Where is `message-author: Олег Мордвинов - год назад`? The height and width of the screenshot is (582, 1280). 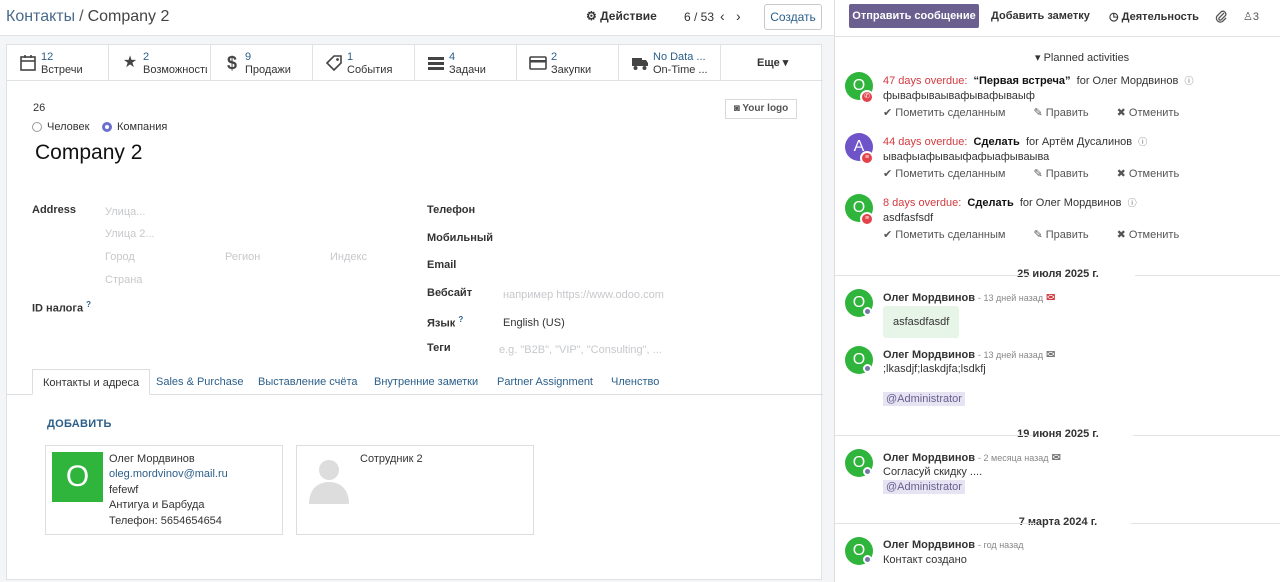
message-author: Олег Мордвинов - год назад is located at coordinates (953, 545).